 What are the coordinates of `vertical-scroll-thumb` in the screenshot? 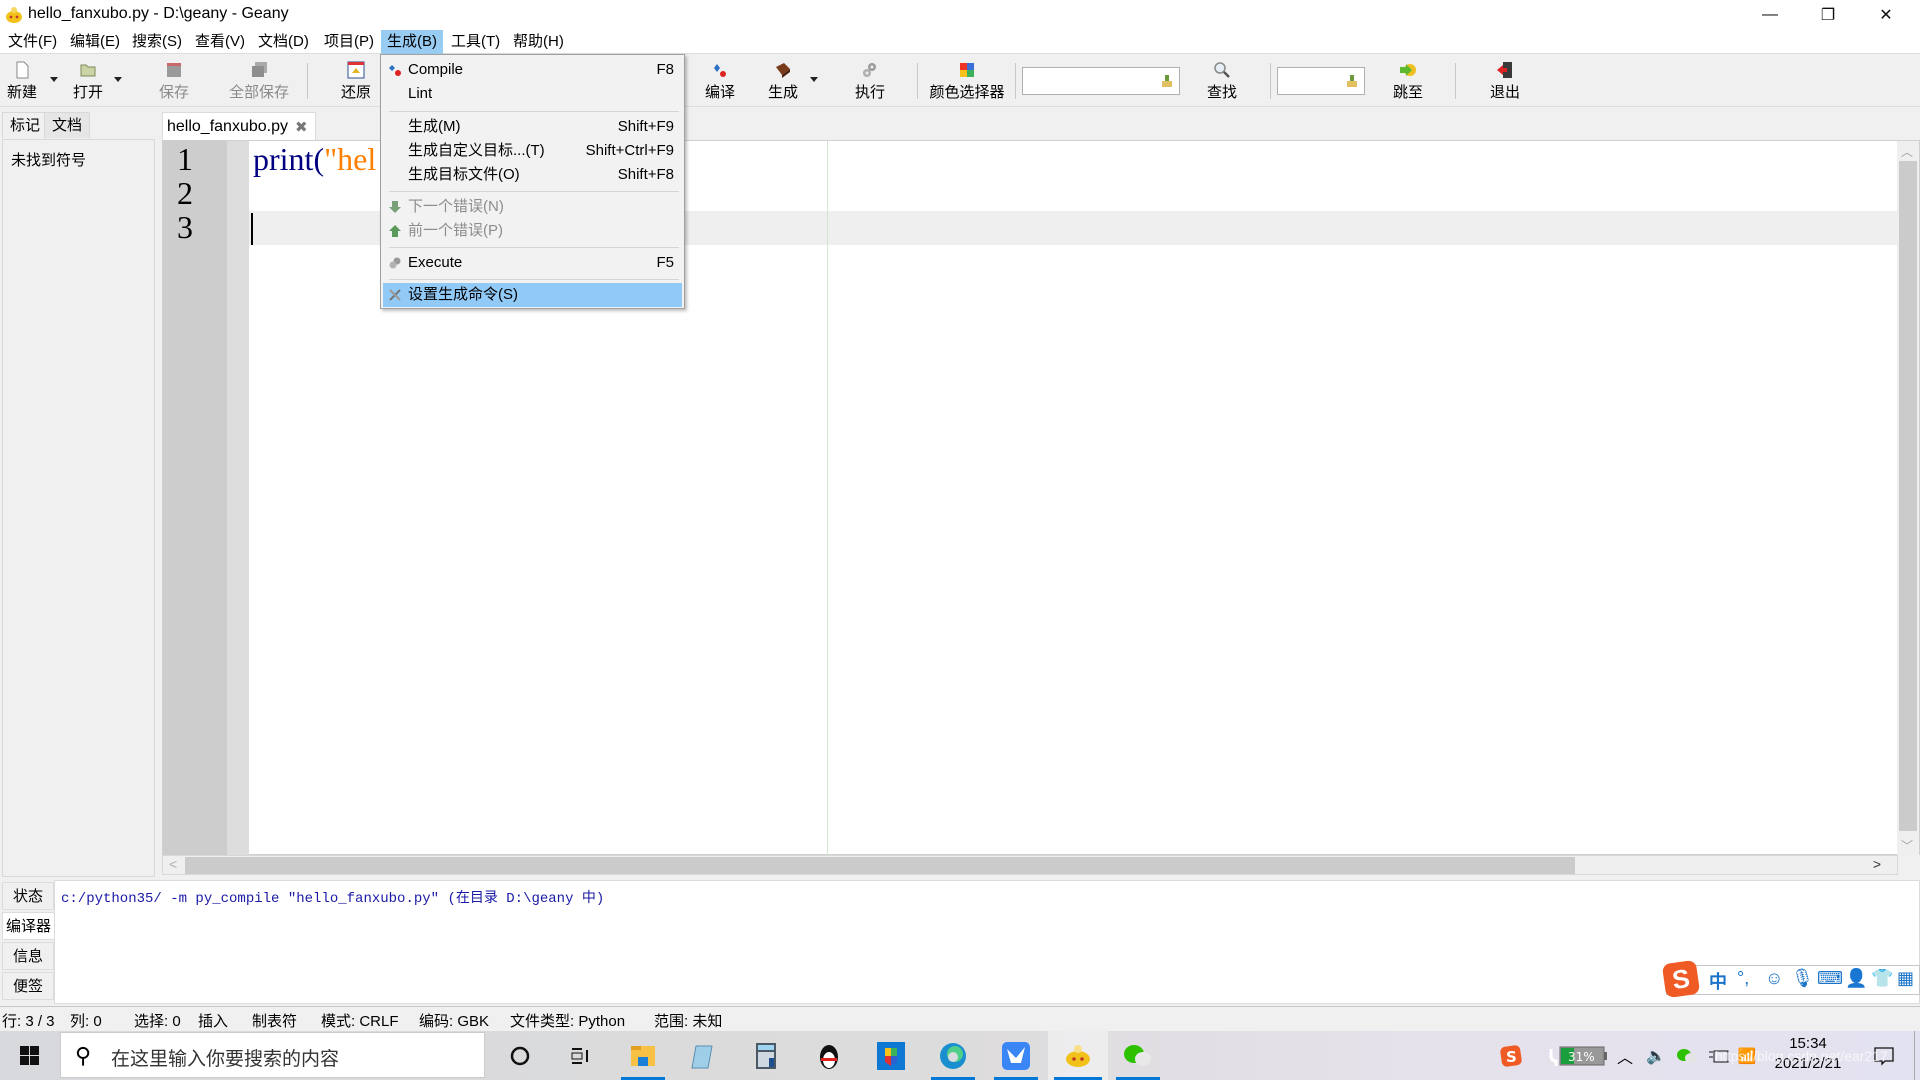 It's located at (1908, 496).